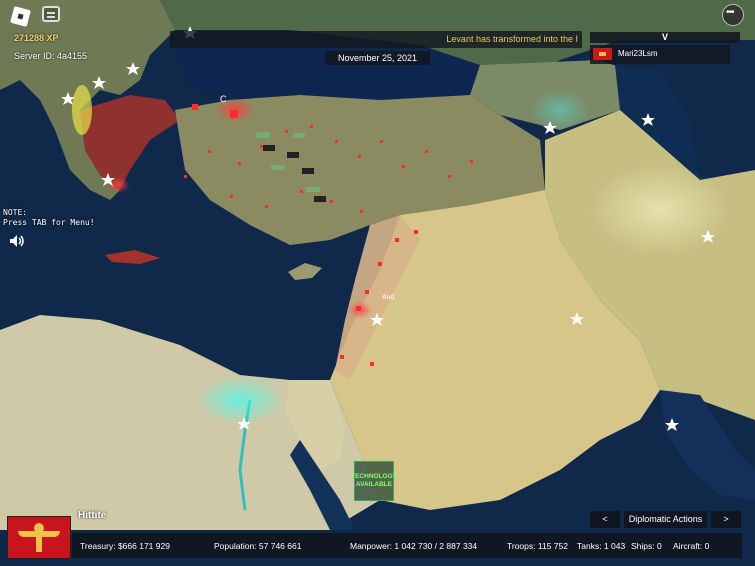 This screenshot has height=566, width=755. What do you see at coordinates (602, 54) in the screenshot?
I see `player-flag-icon` at bounding box center [602, 54].